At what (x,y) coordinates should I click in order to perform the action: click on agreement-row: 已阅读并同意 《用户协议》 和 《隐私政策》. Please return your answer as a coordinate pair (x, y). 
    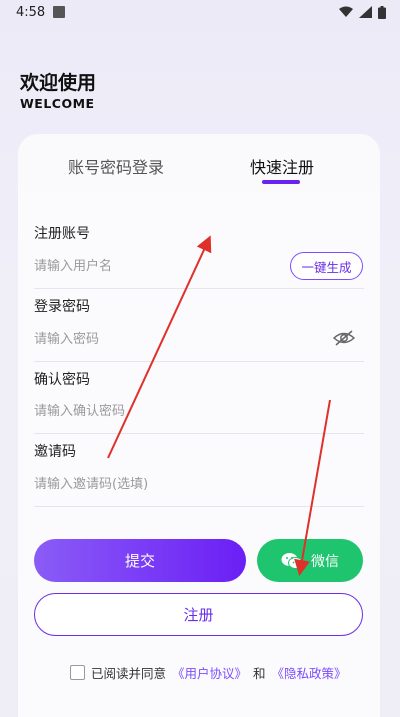
    Looking at the image, I should click on (208, 672).